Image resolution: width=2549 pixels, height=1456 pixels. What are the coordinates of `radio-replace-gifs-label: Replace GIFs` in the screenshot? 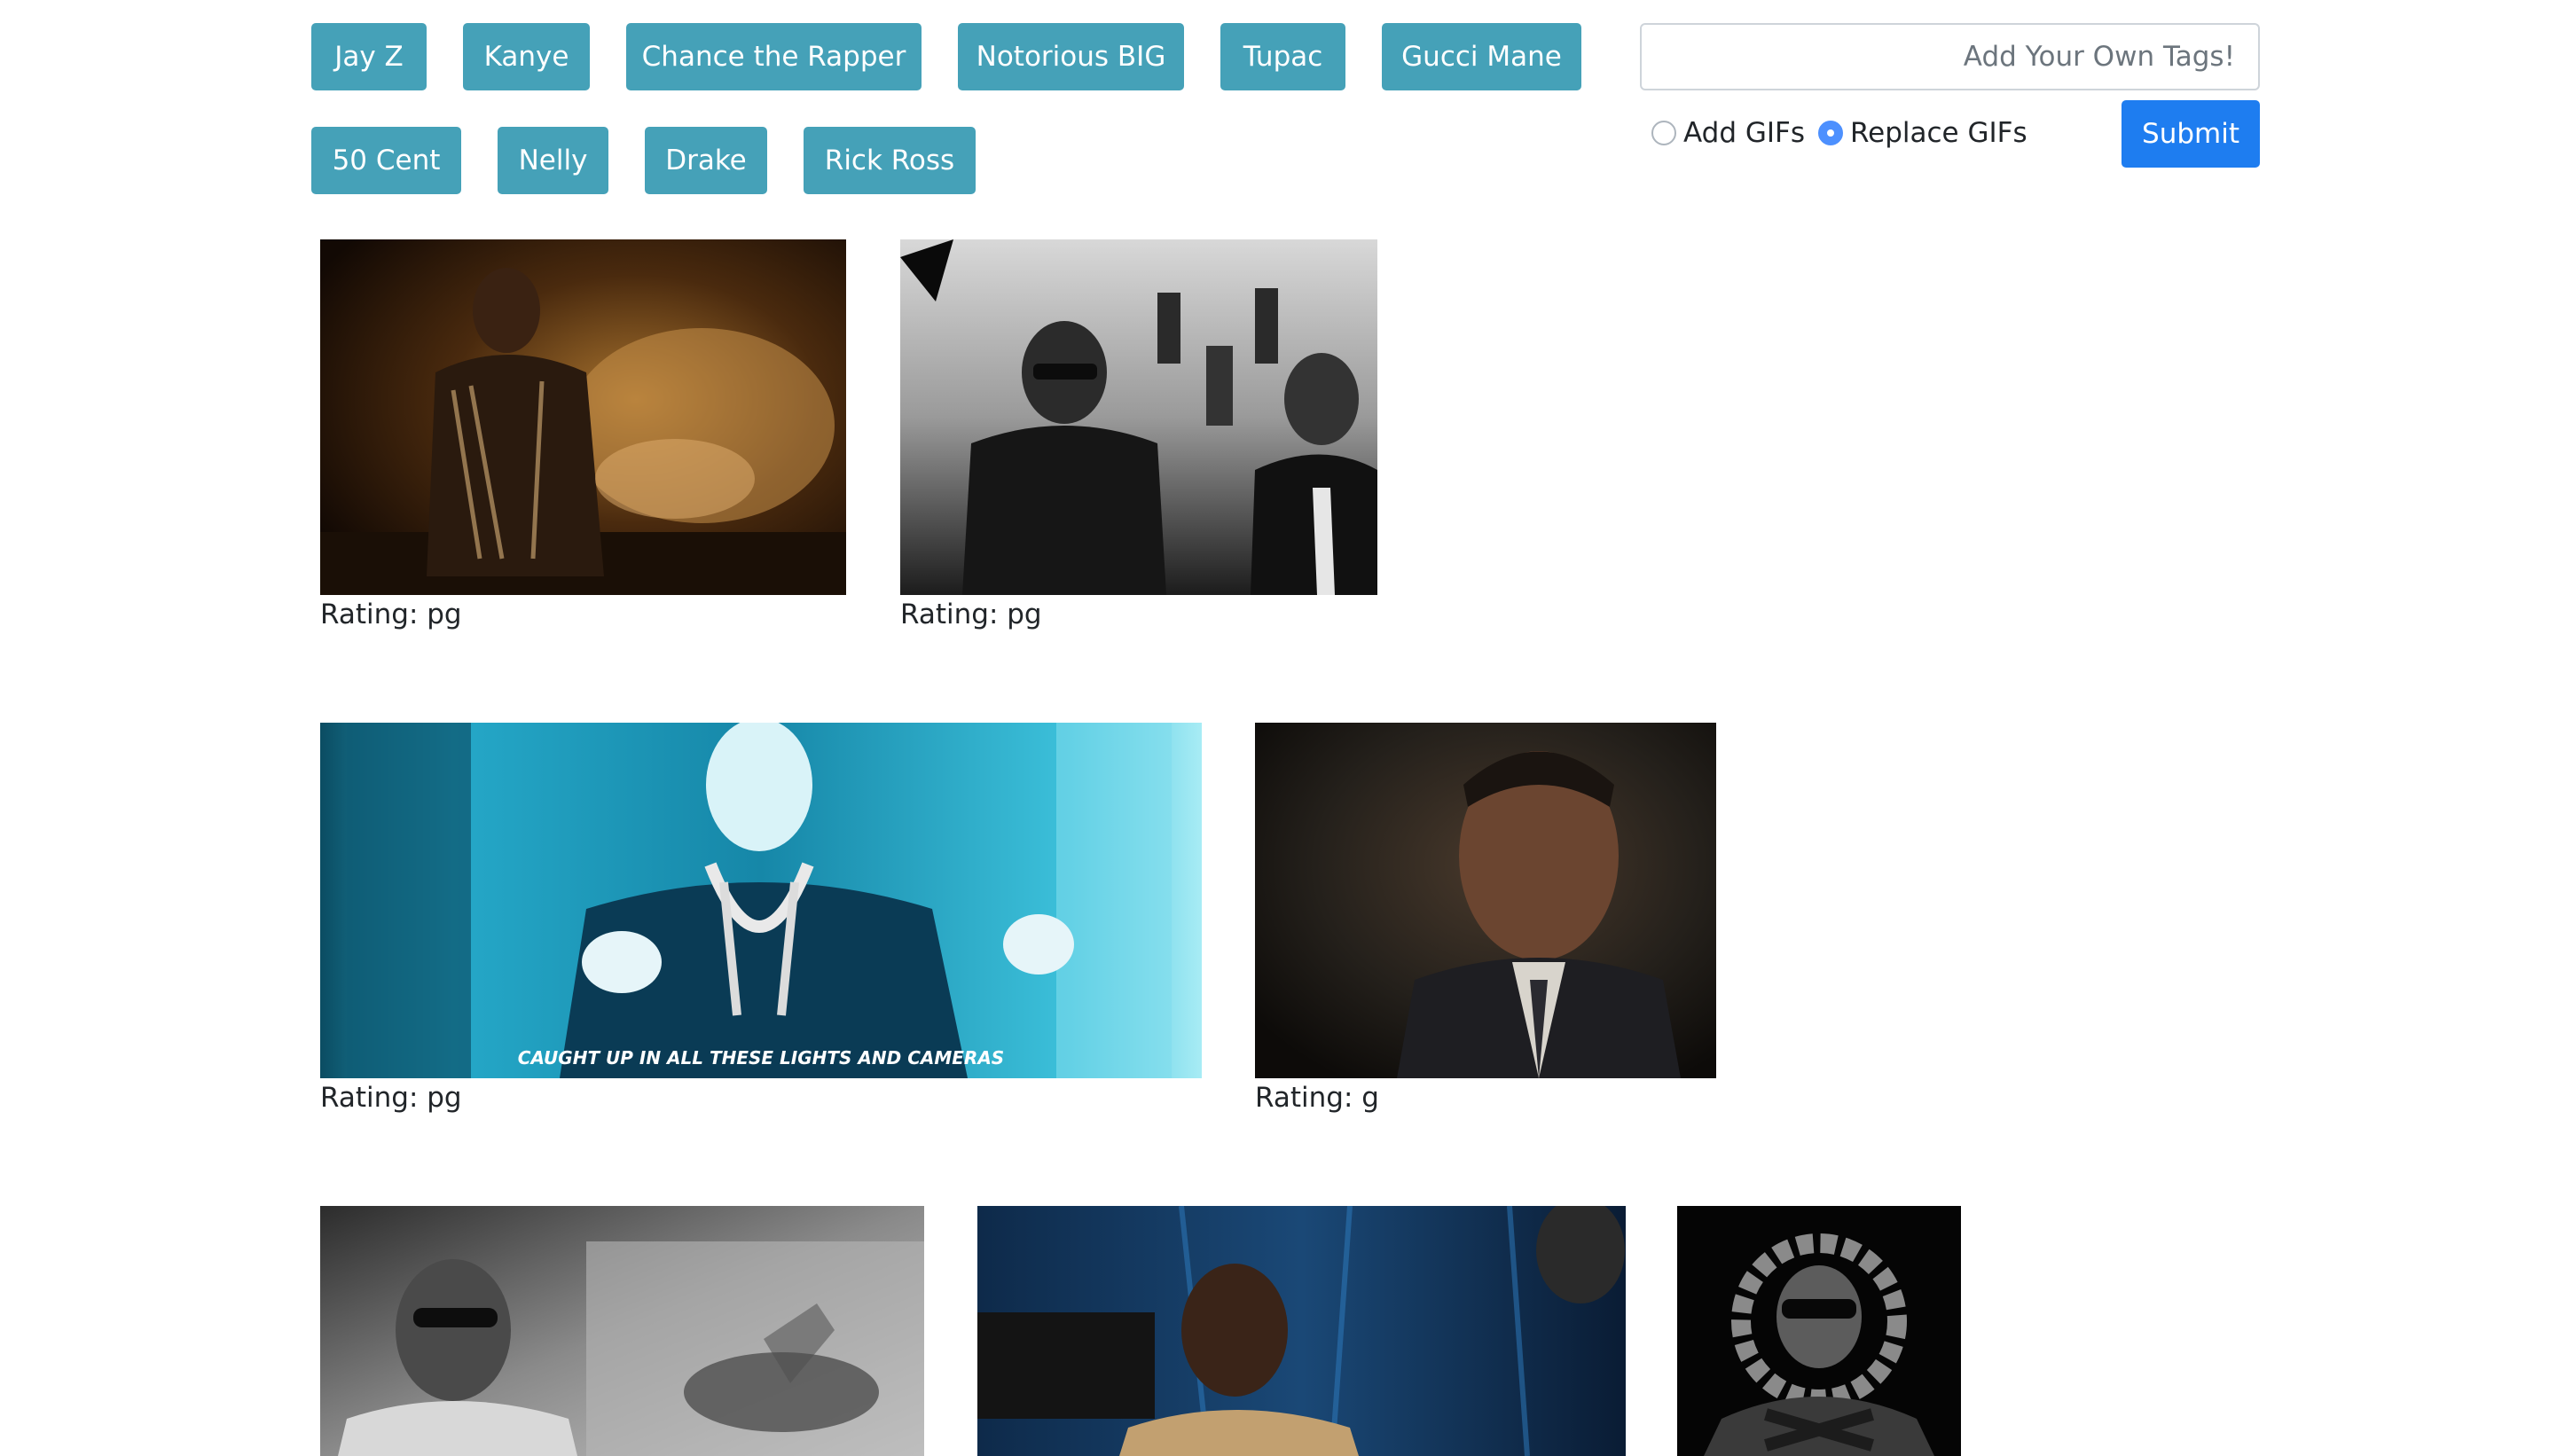 It's located at (1938, 133).